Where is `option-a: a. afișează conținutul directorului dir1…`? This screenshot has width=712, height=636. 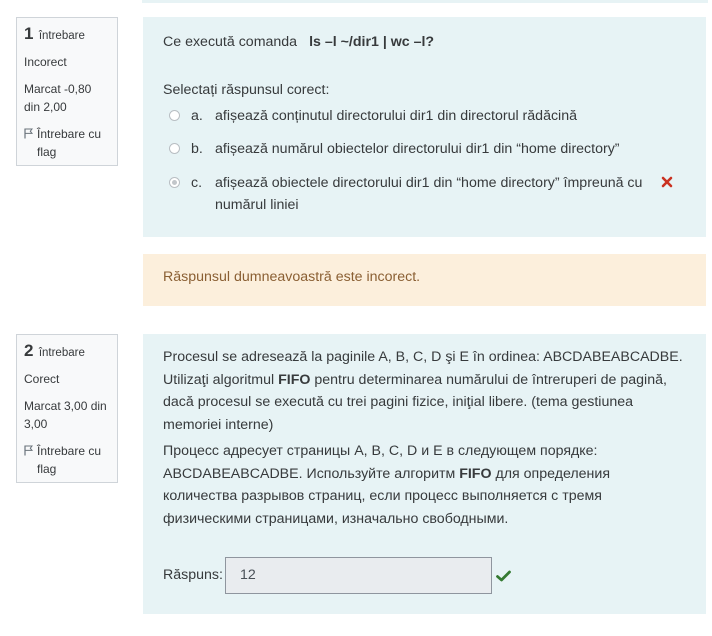
option-a: a. afișează conținutul directorului dir1… is located at coordinates (412, 116).